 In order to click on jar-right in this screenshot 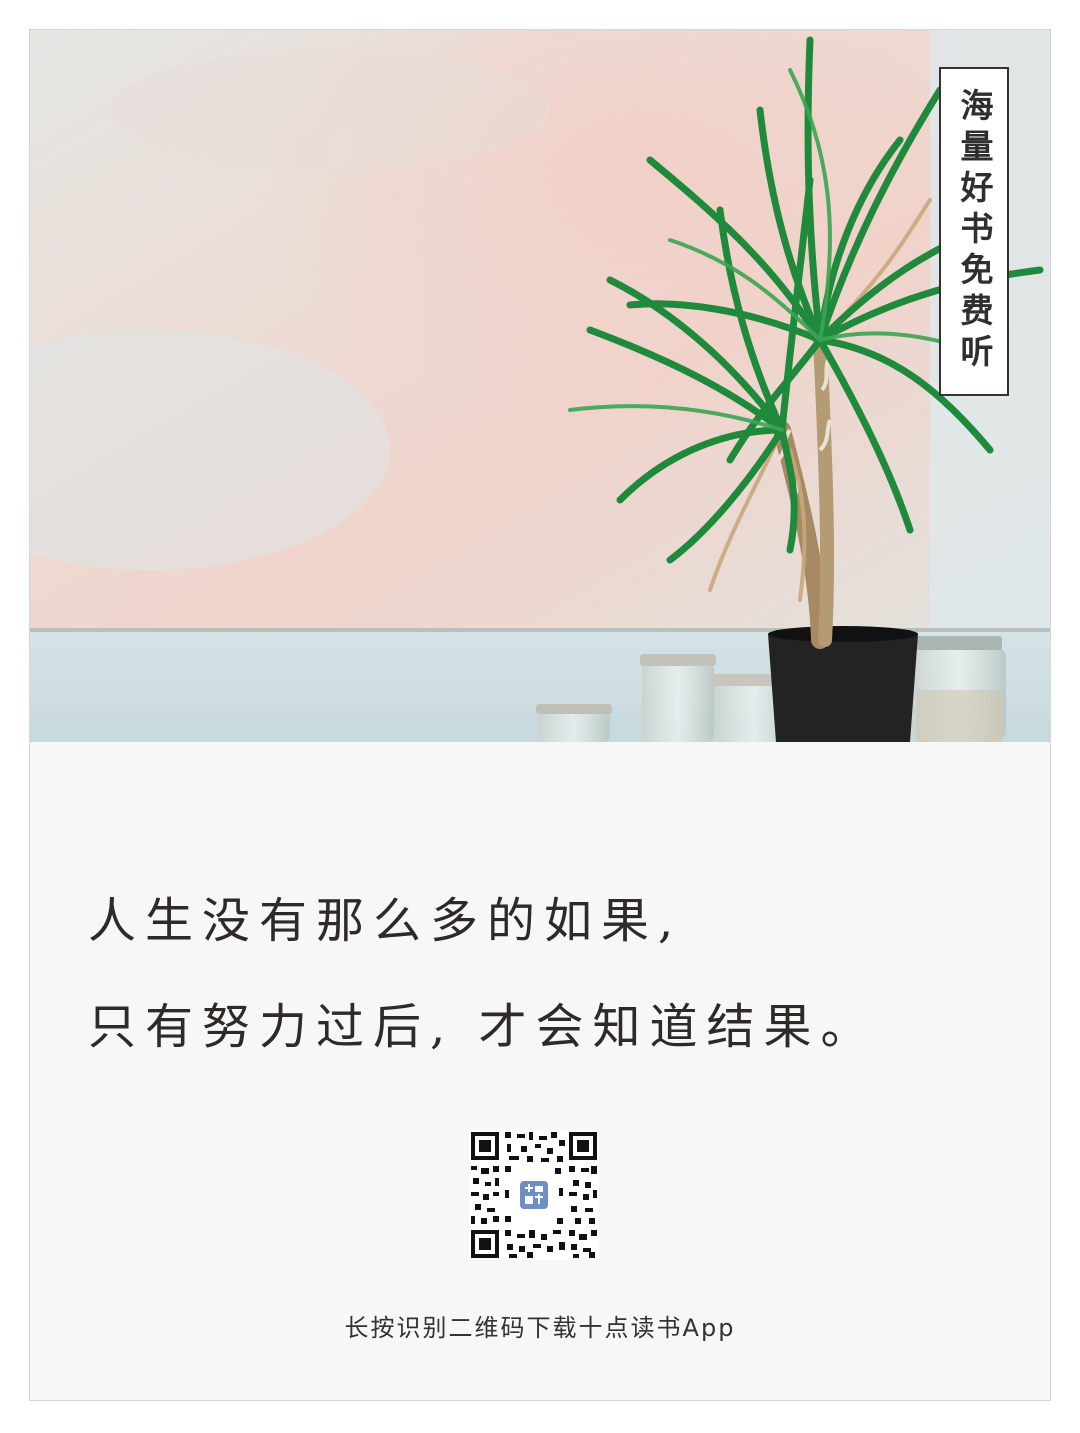, I will do `click(959, 689)`.